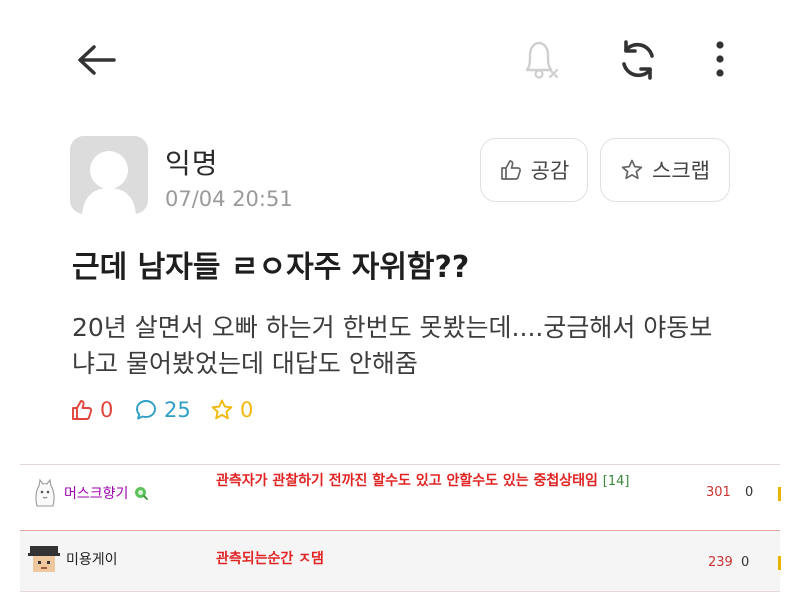  Describe the element at coordinates (720, 562) in the screenshot. I see `comment-score: 239` at that location.